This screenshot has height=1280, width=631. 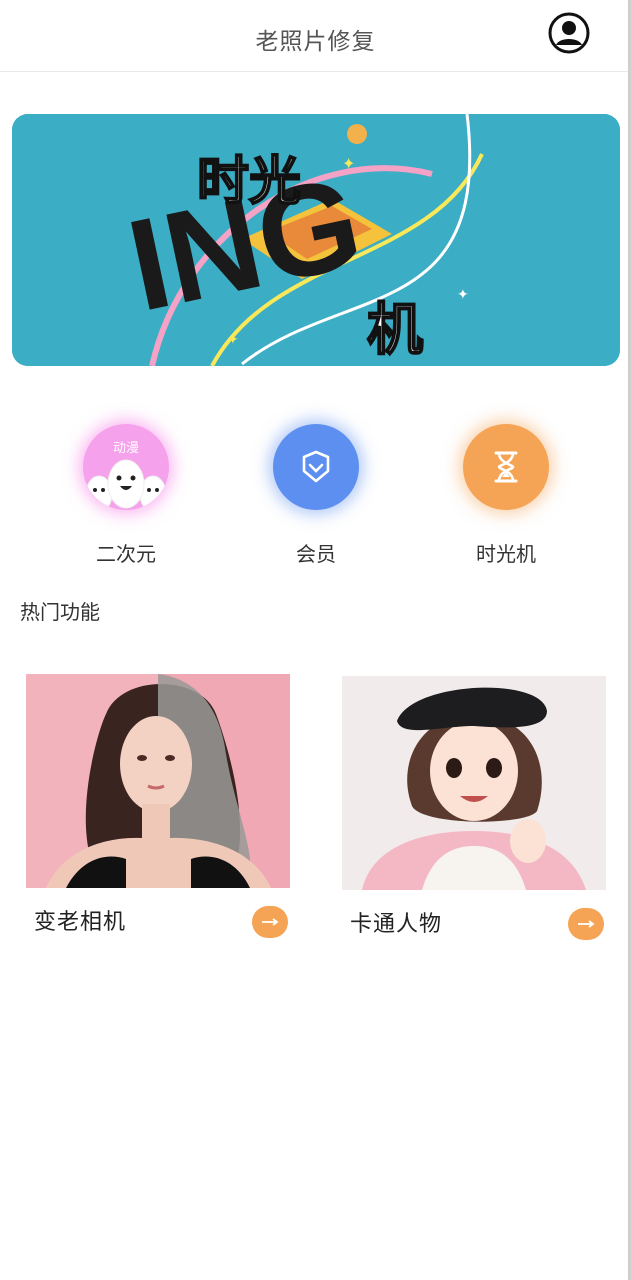 What do you see at coordinates (315, 42) in the screenshot?
I see `page-title: 老照片修复` at bounding box center [315, 42].